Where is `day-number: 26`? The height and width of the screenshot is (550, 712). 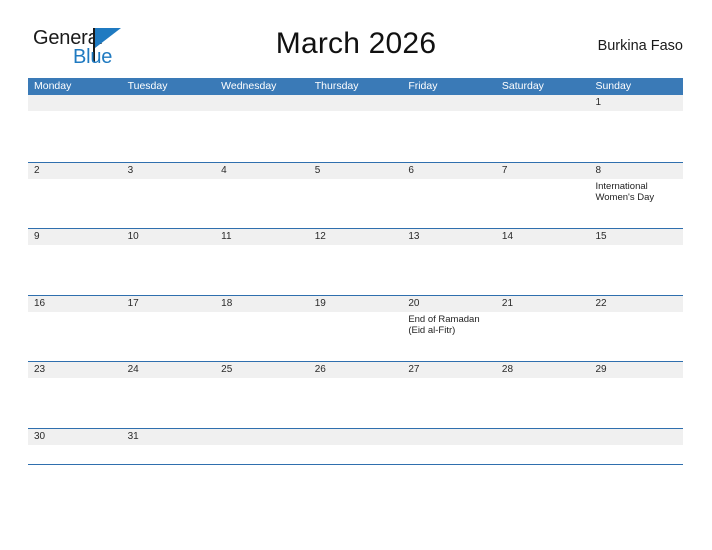
day-number: 26 is located at coordinates (320, 369).